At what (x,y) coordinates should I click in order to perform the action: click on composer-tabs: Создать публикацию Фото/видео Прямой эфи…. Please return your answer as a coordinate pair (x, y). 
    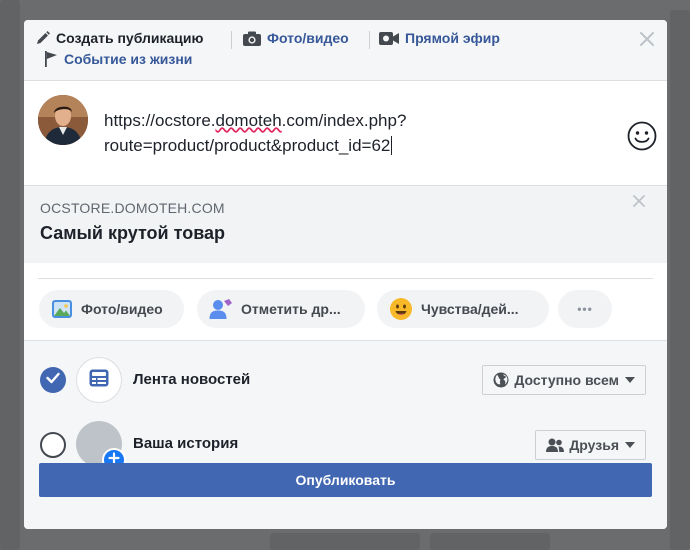
    Looking at the image, I should click on (345, 50).